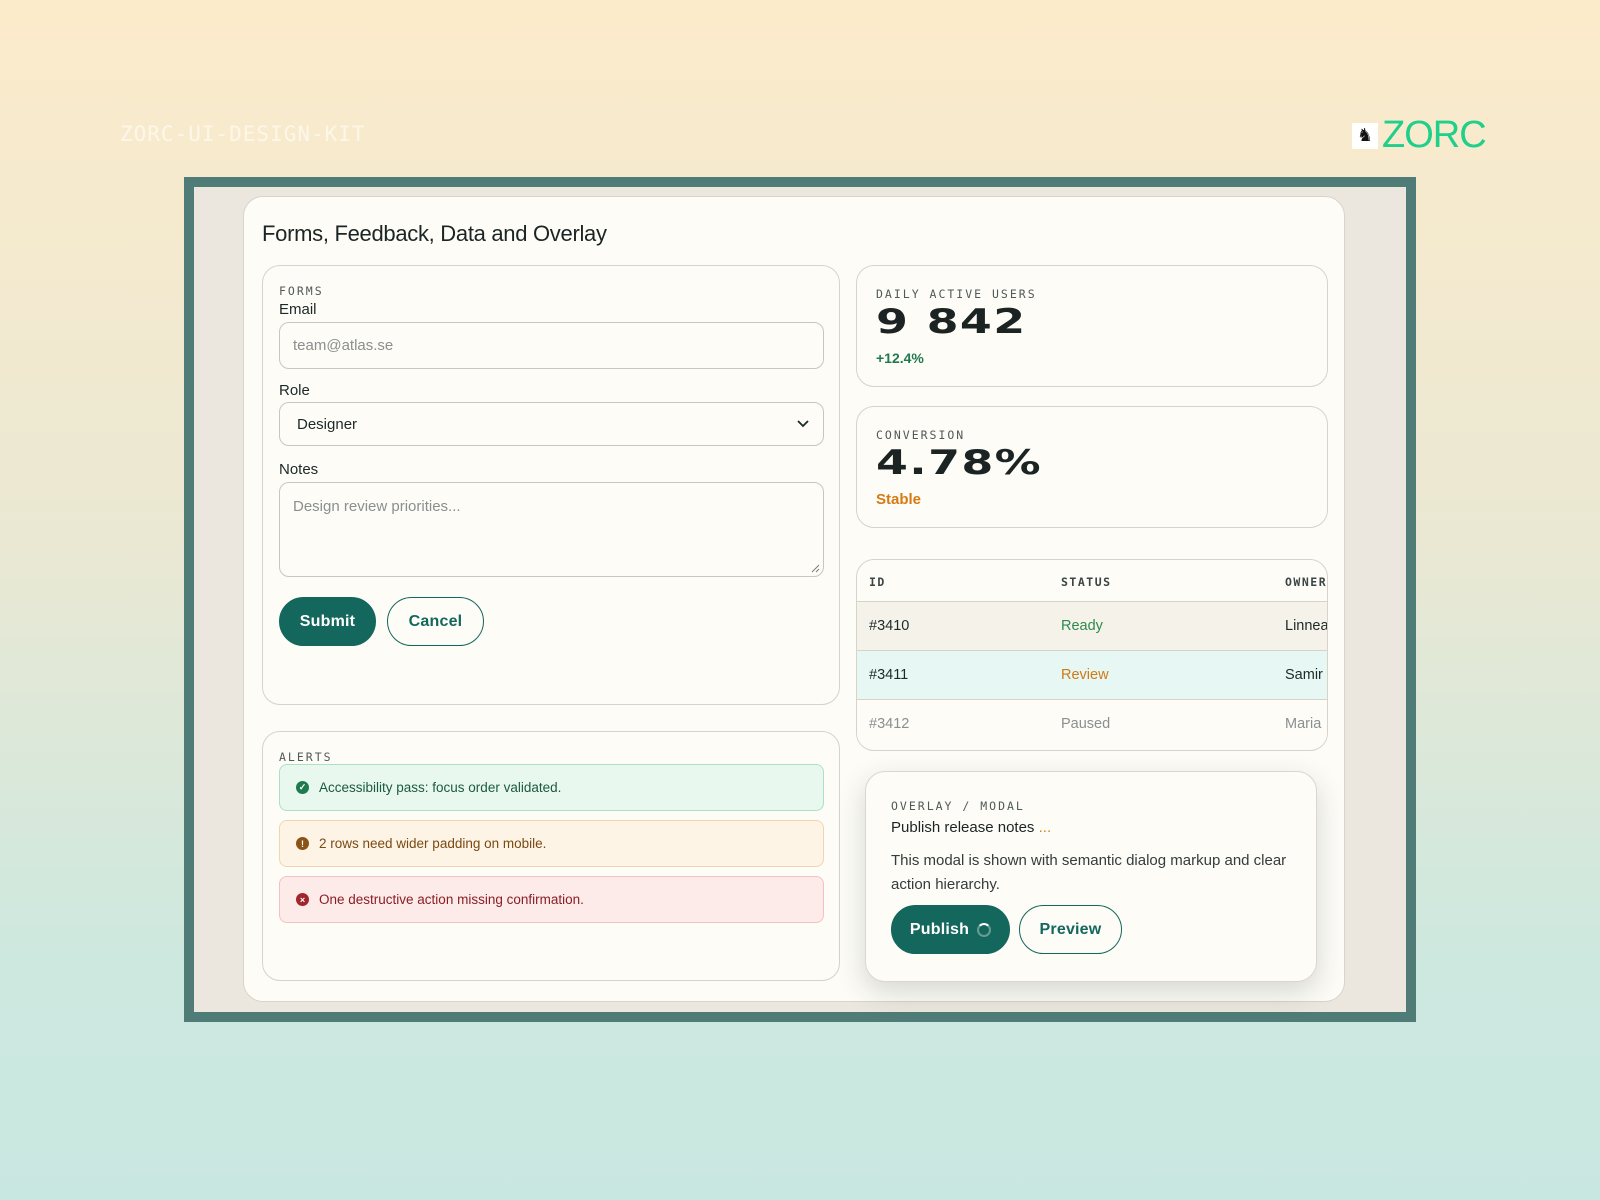 This screenshot has height=1200, width=1600. I want to click on chevron-down-icon, so click(803, 424).